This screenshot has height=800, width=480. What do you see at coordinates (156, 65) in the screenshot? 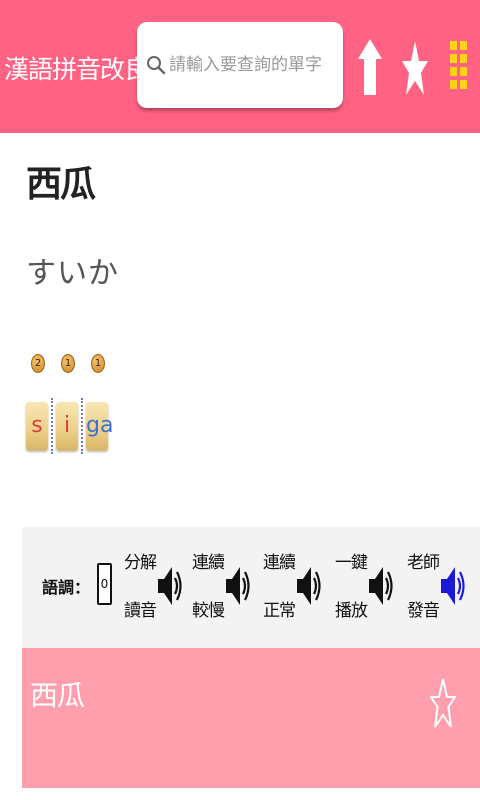
I see `search-icon` at bounding box center [156, 65].